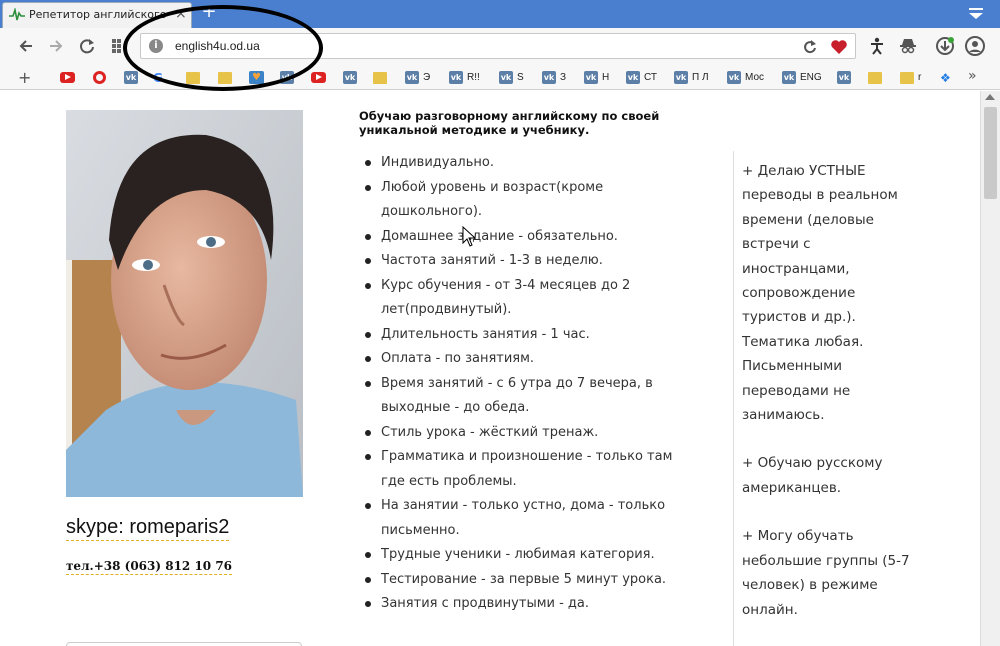 The height and width of the screenshot is (646, 1000). I want to click on bookmark-vk-r: vk R!!, so click(464, 77).